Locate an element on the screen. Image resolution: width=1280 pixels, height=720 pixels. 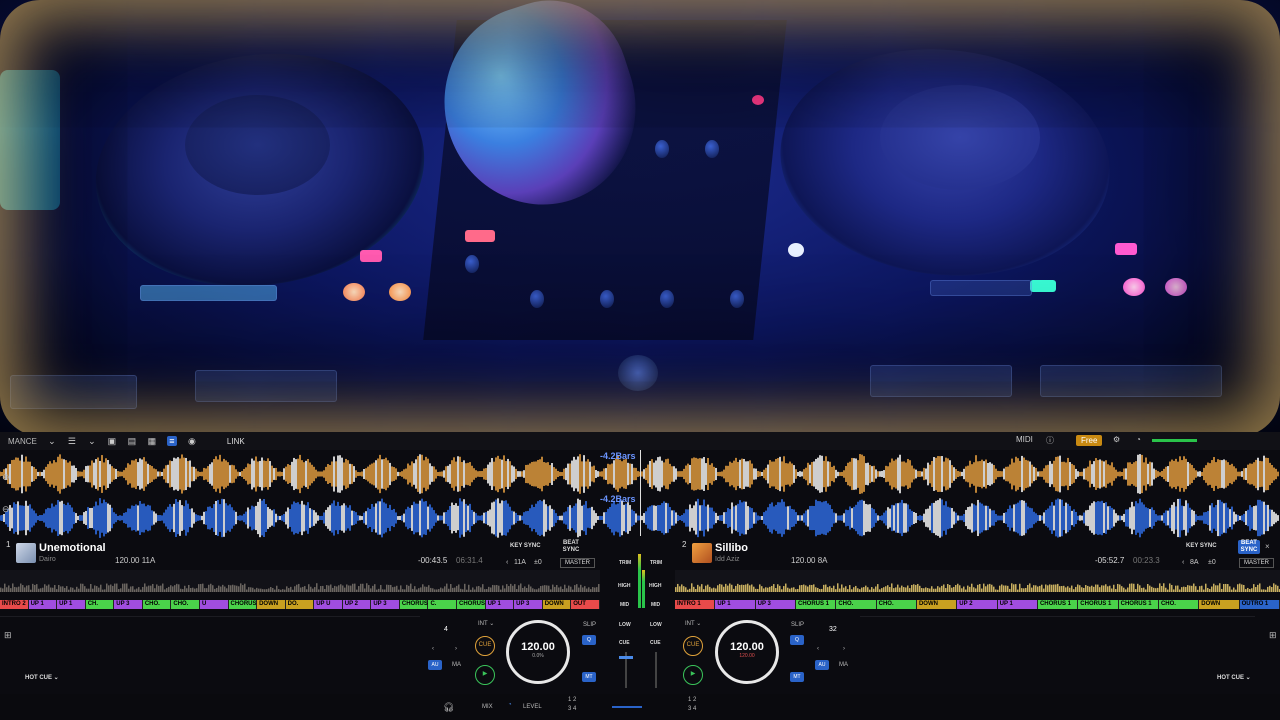
zoom-out-icon: ⊖ is located at coordinates (6, 509).